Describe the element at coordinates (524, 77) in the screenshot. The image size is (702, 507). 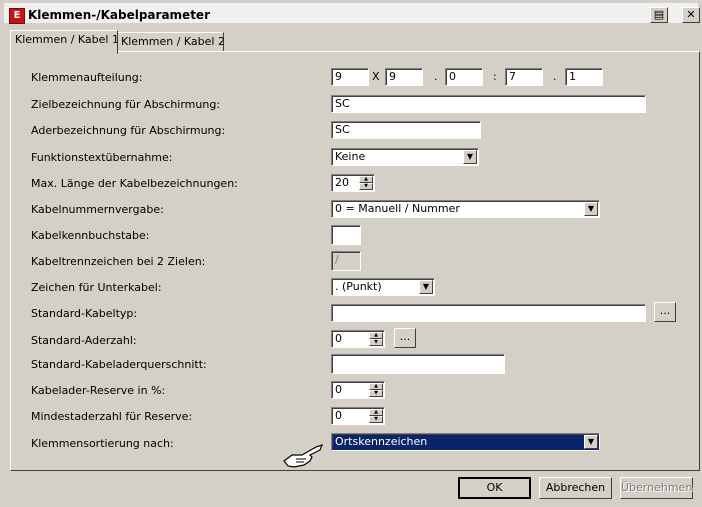
I see `klemmenaufteilung-field-4: 7` at that location.